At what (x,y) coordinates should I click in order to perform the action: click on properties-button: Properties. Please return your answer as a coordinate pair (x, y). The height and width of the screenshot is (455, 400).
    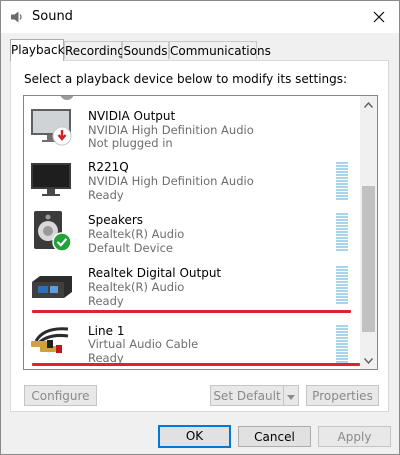
    Looking at the image, I should click on (342, 395).